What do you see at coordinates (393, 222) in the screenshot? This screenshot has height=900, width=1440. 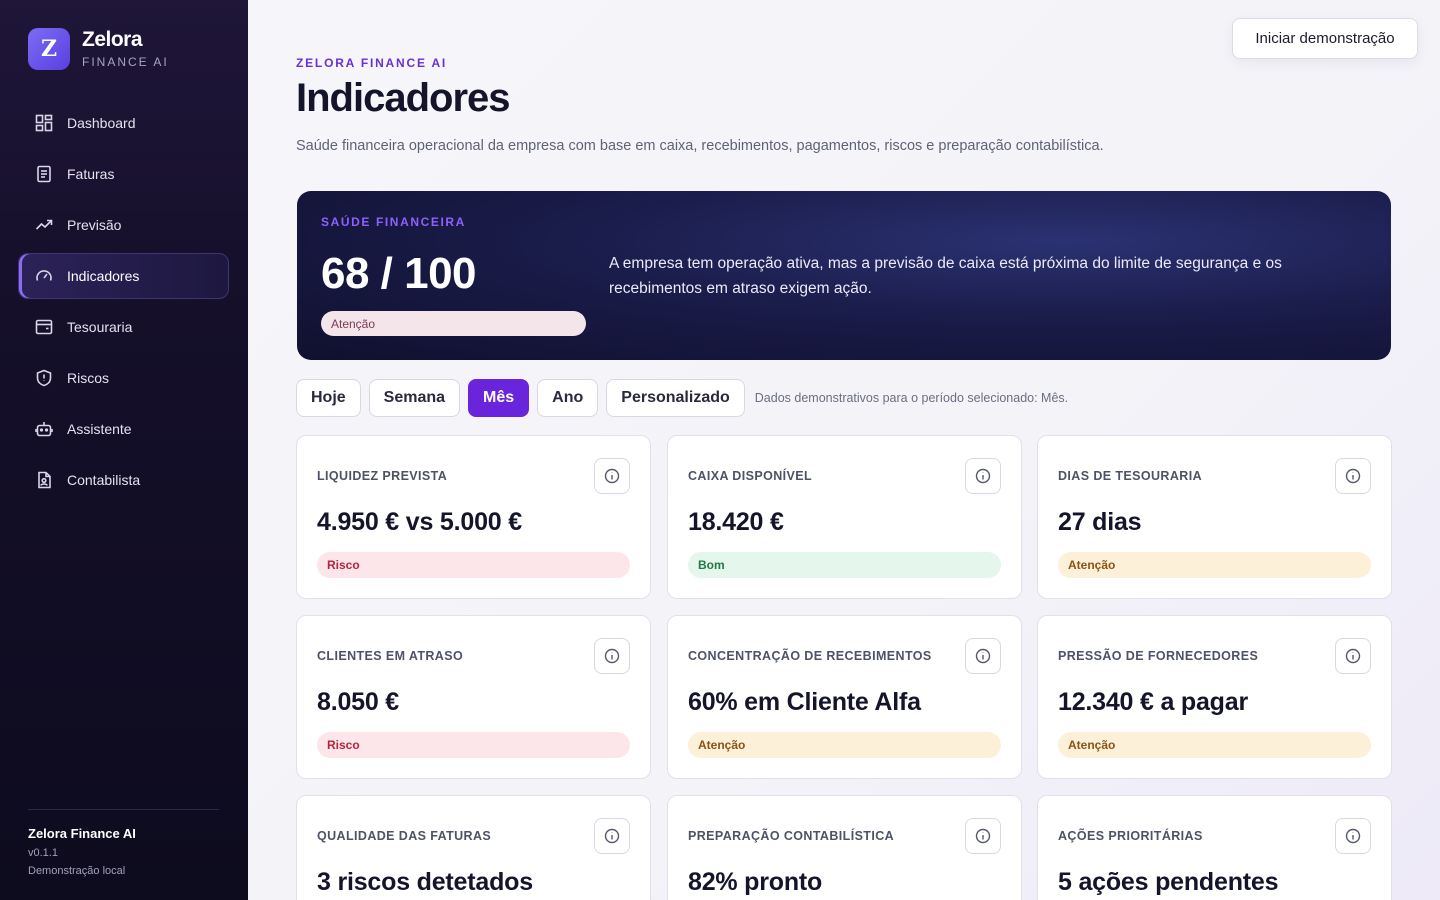 I see `health-eyebrow: SAÚDE FINANCEIRA` at bounding box center [393, 222].